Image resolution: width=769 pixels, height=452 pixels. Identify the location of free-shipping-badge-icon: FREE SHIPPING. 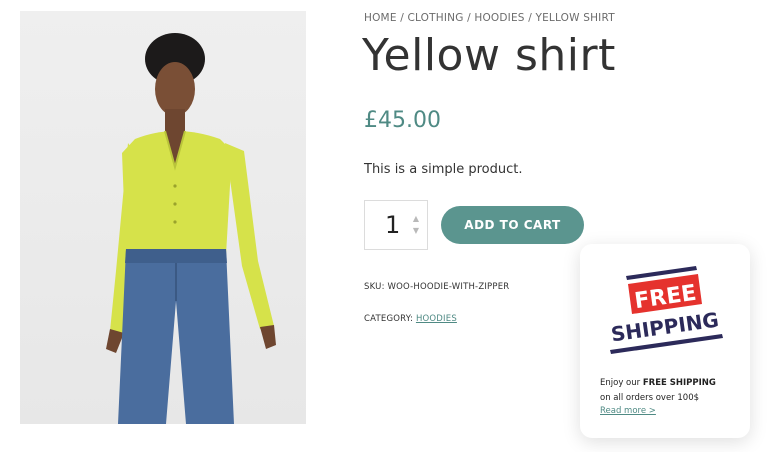
(666, 310).